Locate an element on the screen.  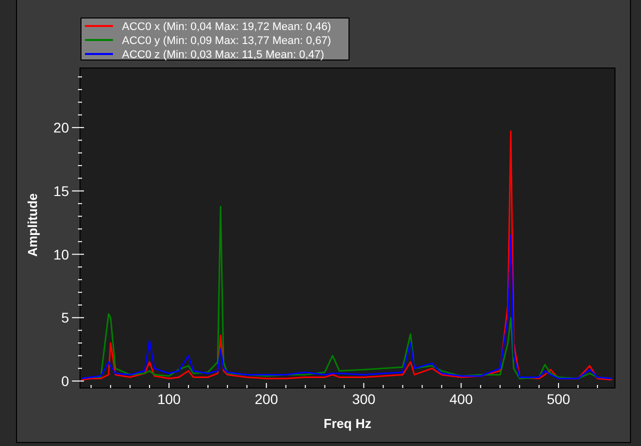
x-tick-label: 300 is located at coordinates (364, 399).